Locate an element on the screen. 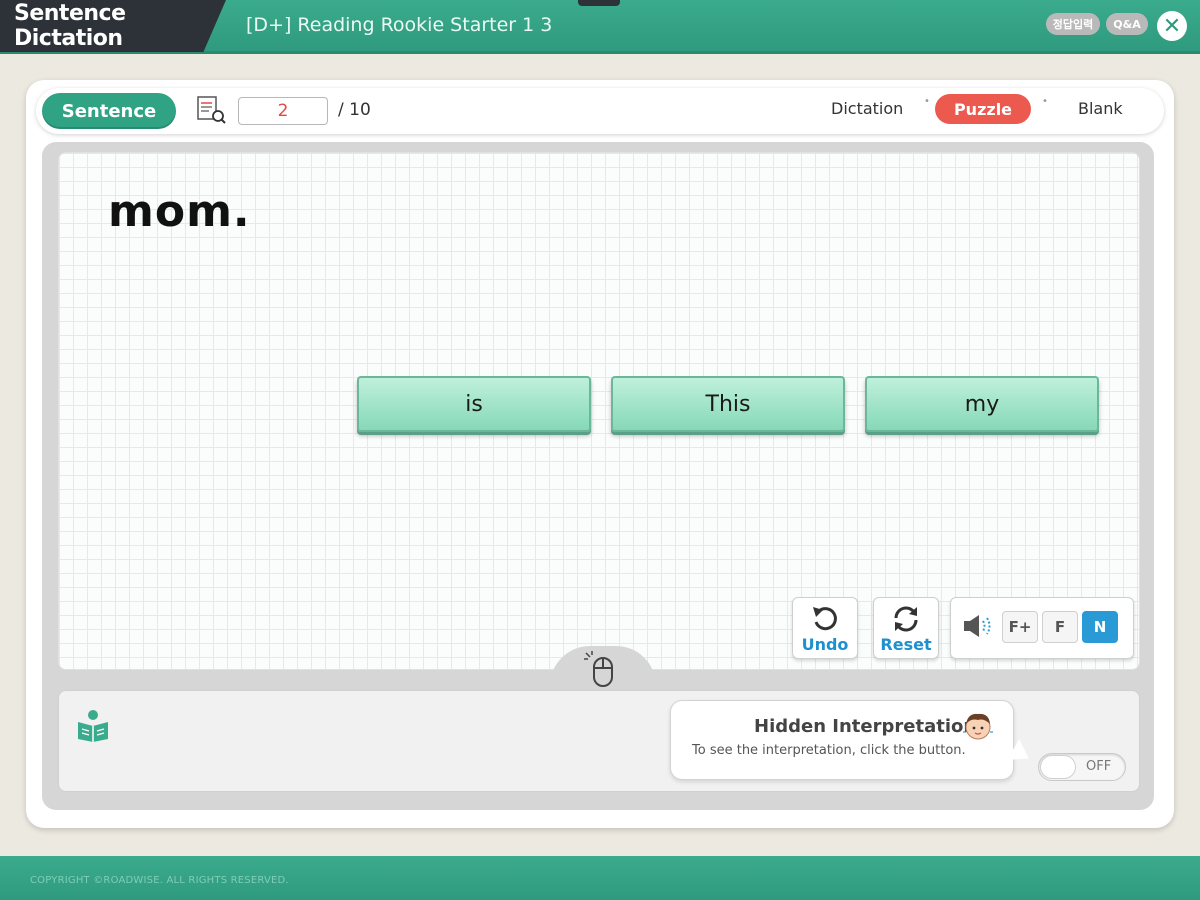 The height and width of the screenshot is (900, 1200). mode-blank: Blank is located at coordinates (1100, 108).